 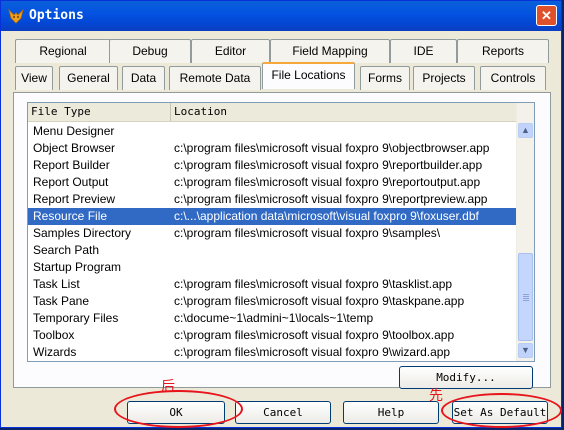 I want to click on list-item: Startup Program, so click(x=273, y=267).